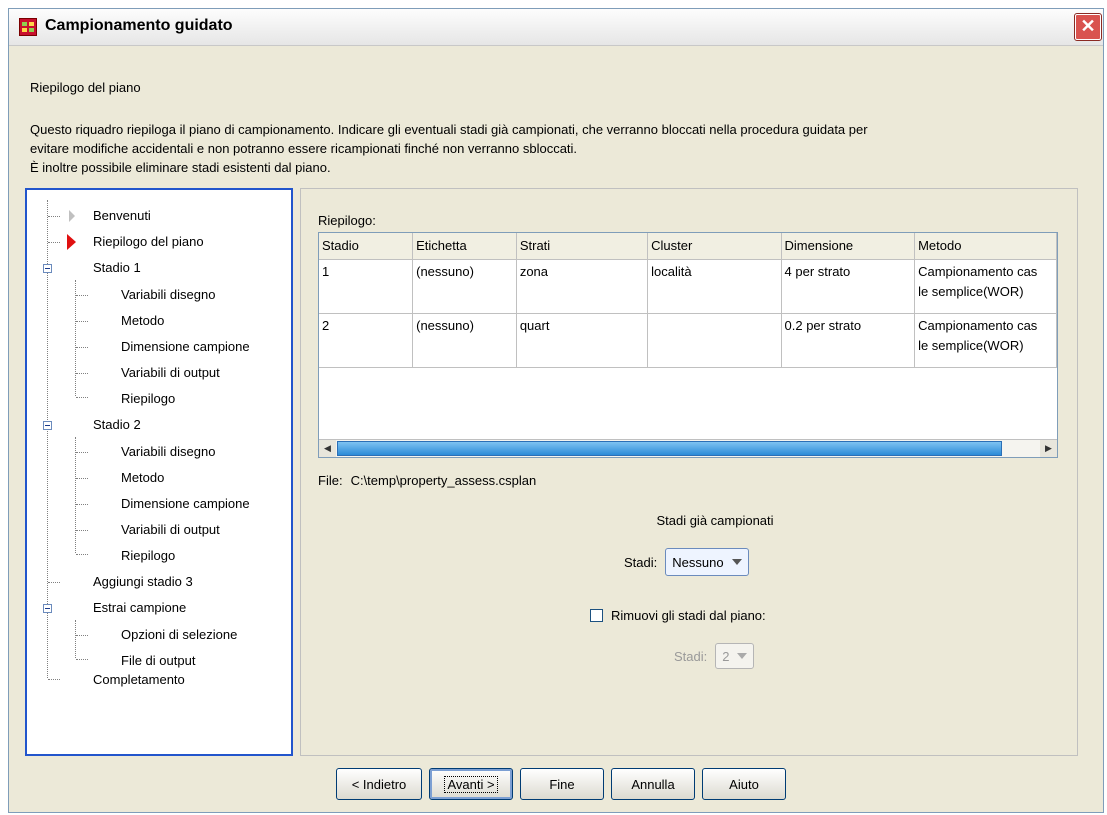 The image size is (1107, 815). What do you see at coordinates (848, 340) in the screenshot?
I see `table-cell: 0.2 per strato` at bounding box center [848, 340].